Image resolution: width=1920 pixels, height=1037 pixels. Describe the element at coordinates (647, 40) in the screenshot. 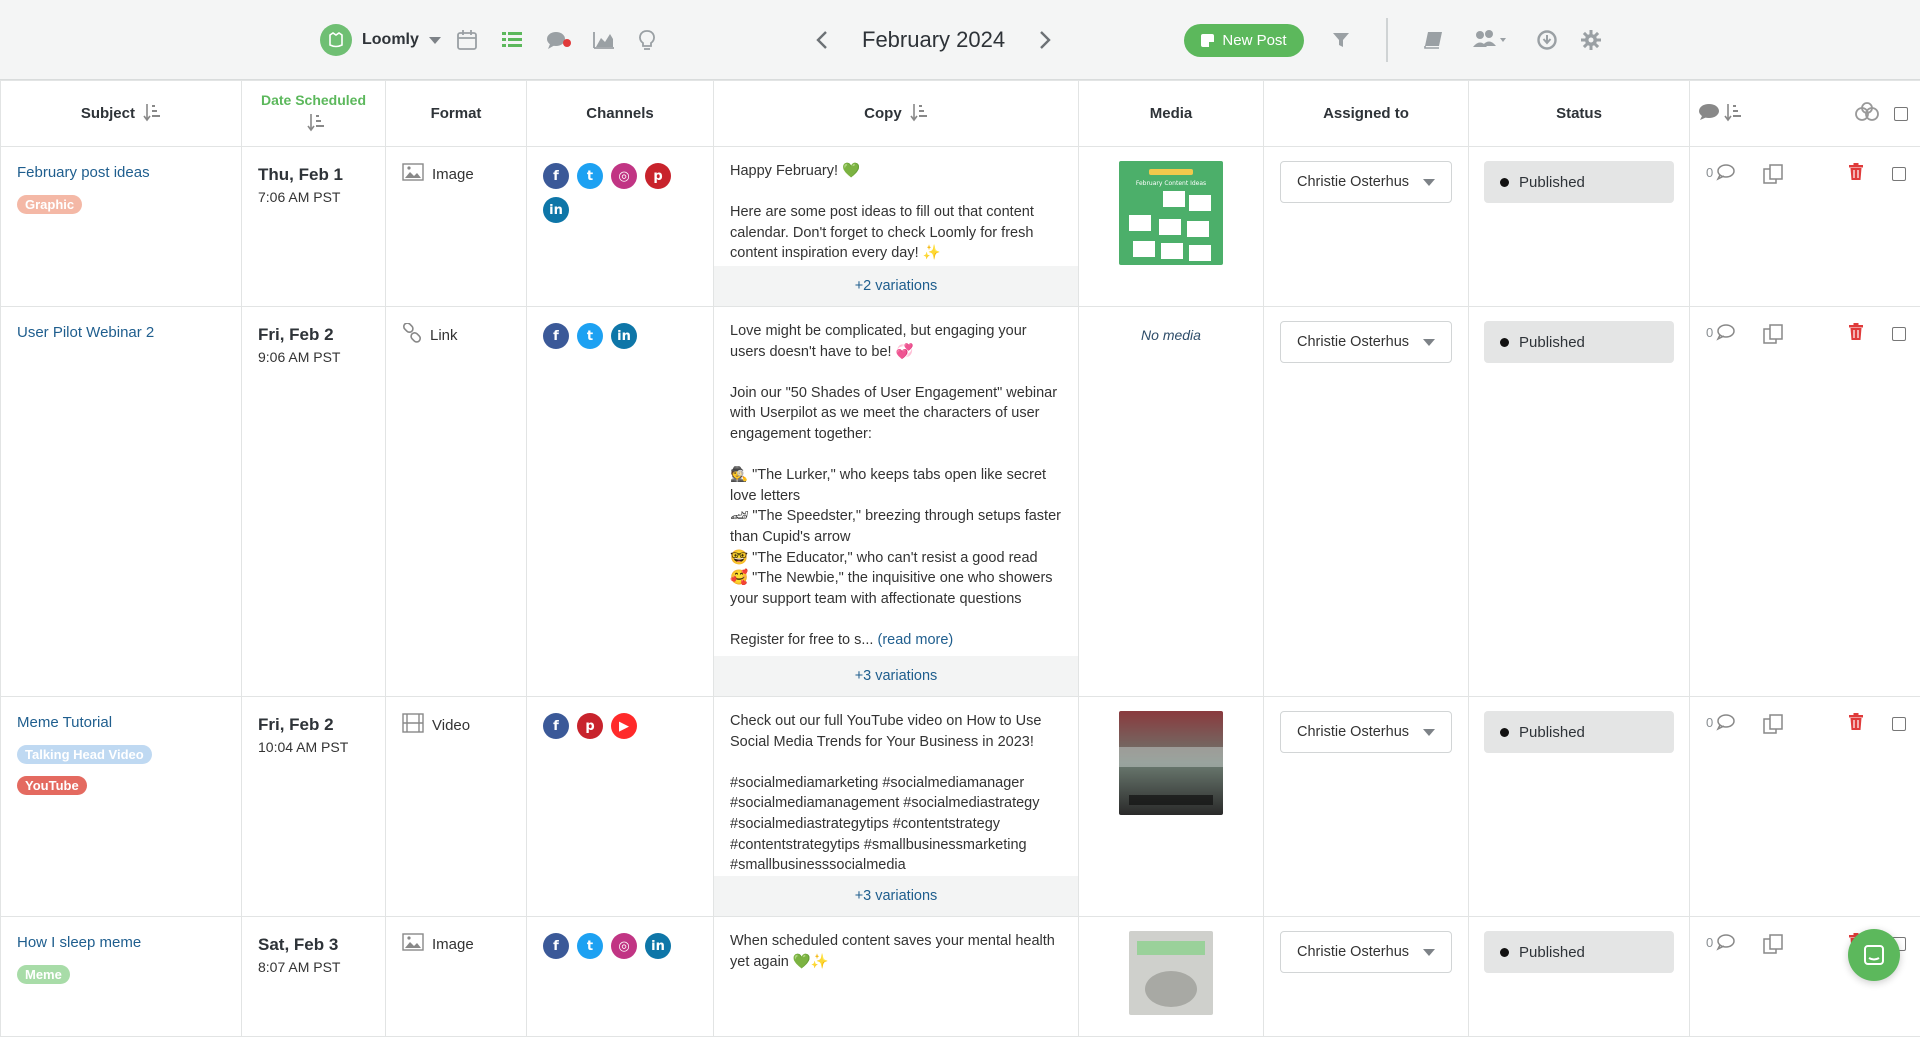

I see `lightbulb-icon` at that location.